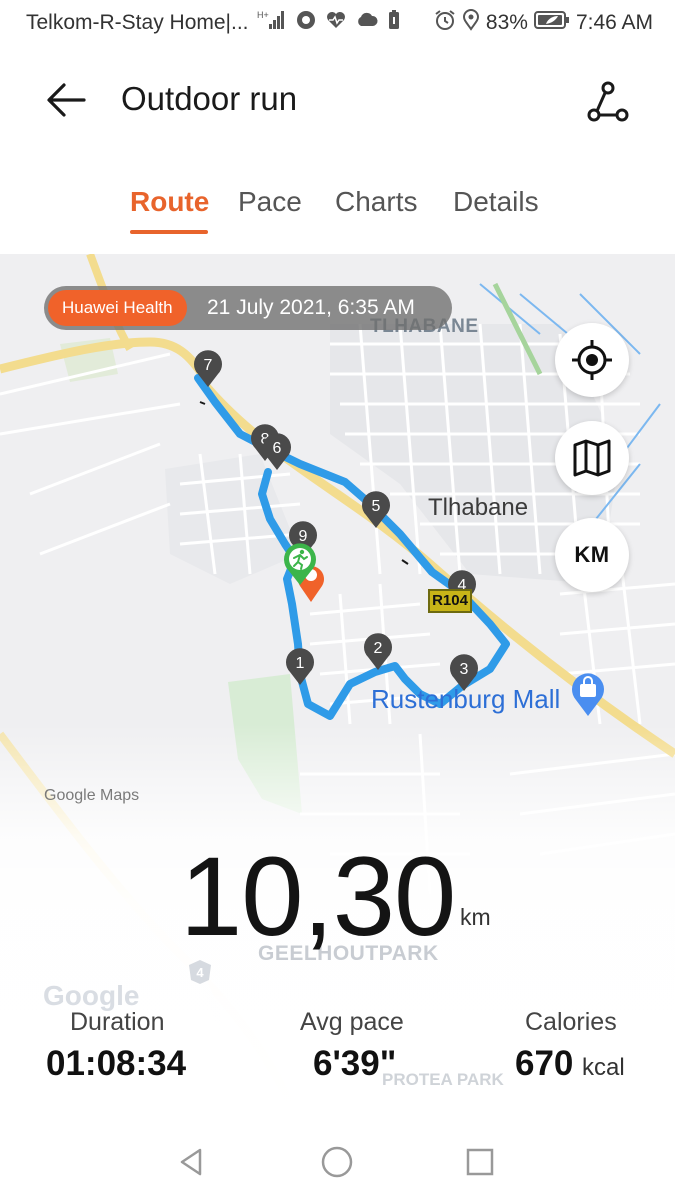  I want to click on tab-route: Route, so click(169, 202).